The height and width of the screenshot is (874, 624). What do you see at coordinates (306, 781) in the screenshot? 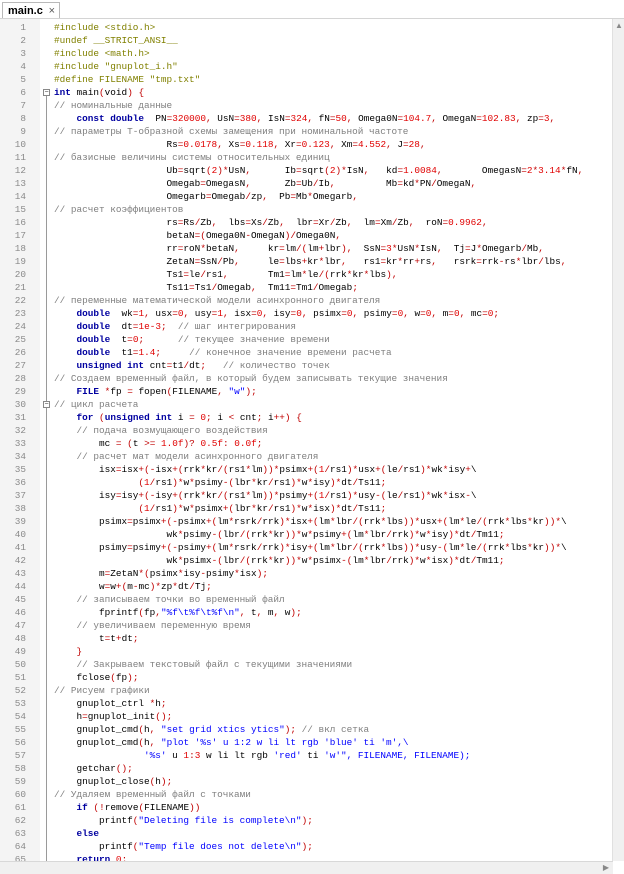
I see `code-line: 59 gnuplot_close(h);` at bounding box center [306, 781].